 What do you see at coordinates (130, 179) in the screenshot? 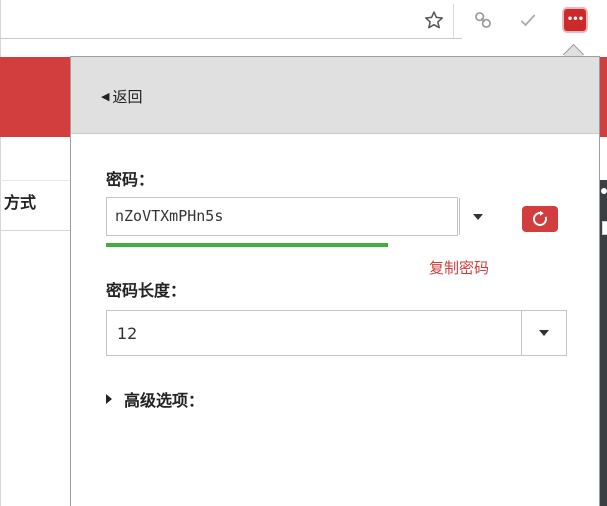
I see `password-label: 密码：` at bounding box center [130, 179].